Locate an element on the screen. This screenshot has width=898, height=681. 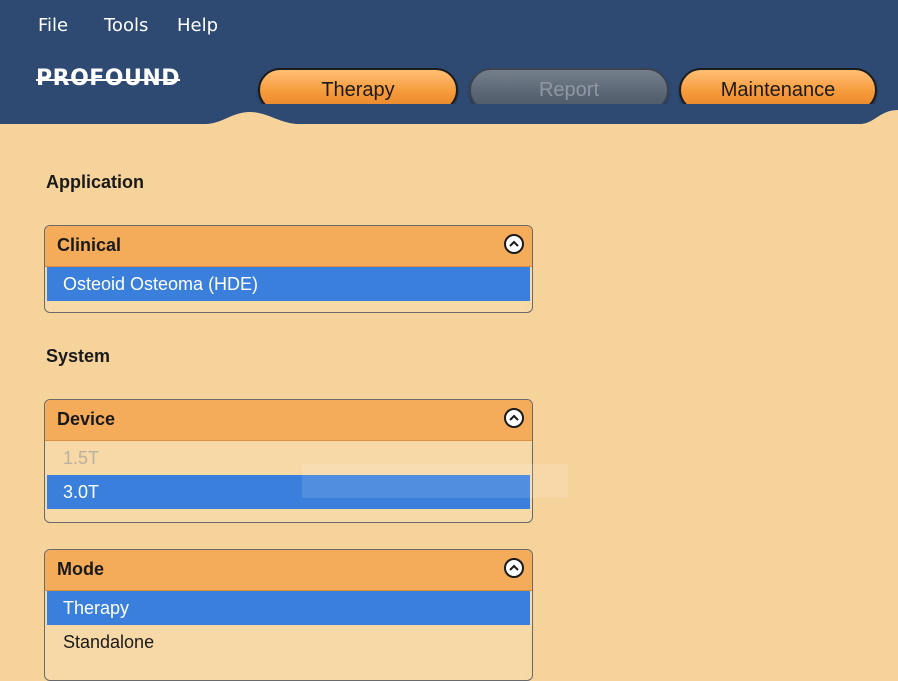
mode-list-title: Mode is located at coordinates (80, 569).